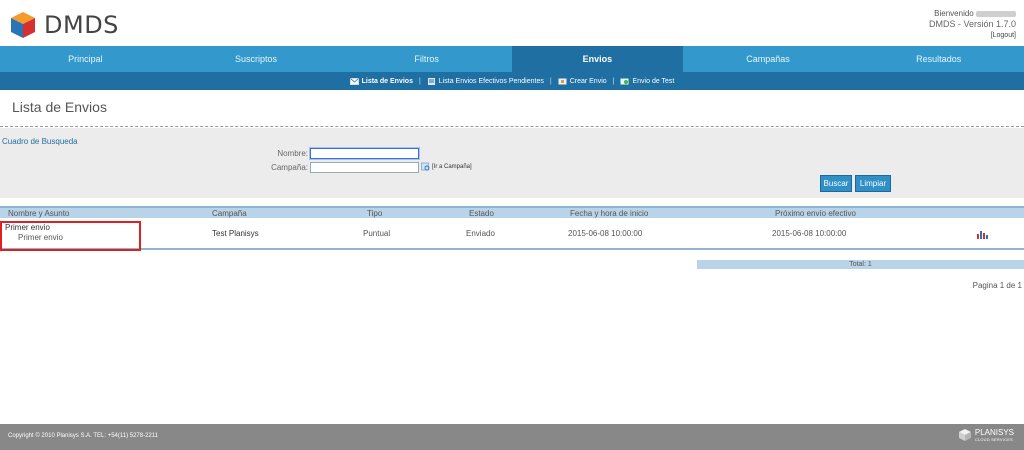 The width and height of the screenshot is (1024, 450). What do you see at coordinates (85, 59) in the screenshot?
I see `nav-principal: Principal` at bounding box center [85, 59].